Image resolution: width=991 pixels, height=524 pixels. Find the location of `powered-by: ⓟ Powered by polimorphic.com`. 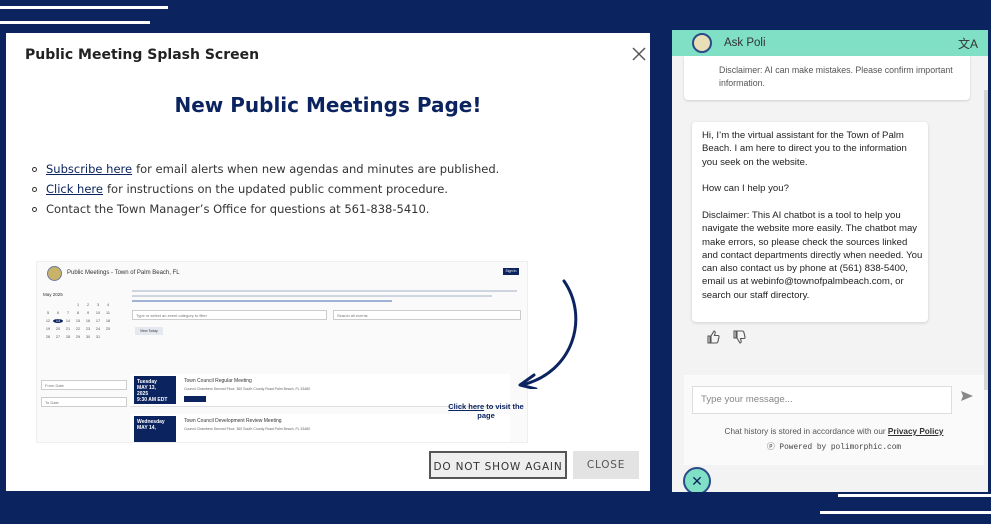

powered-by: ⓟ Powered by polimorphic.com is located at coordinates (834, 446).